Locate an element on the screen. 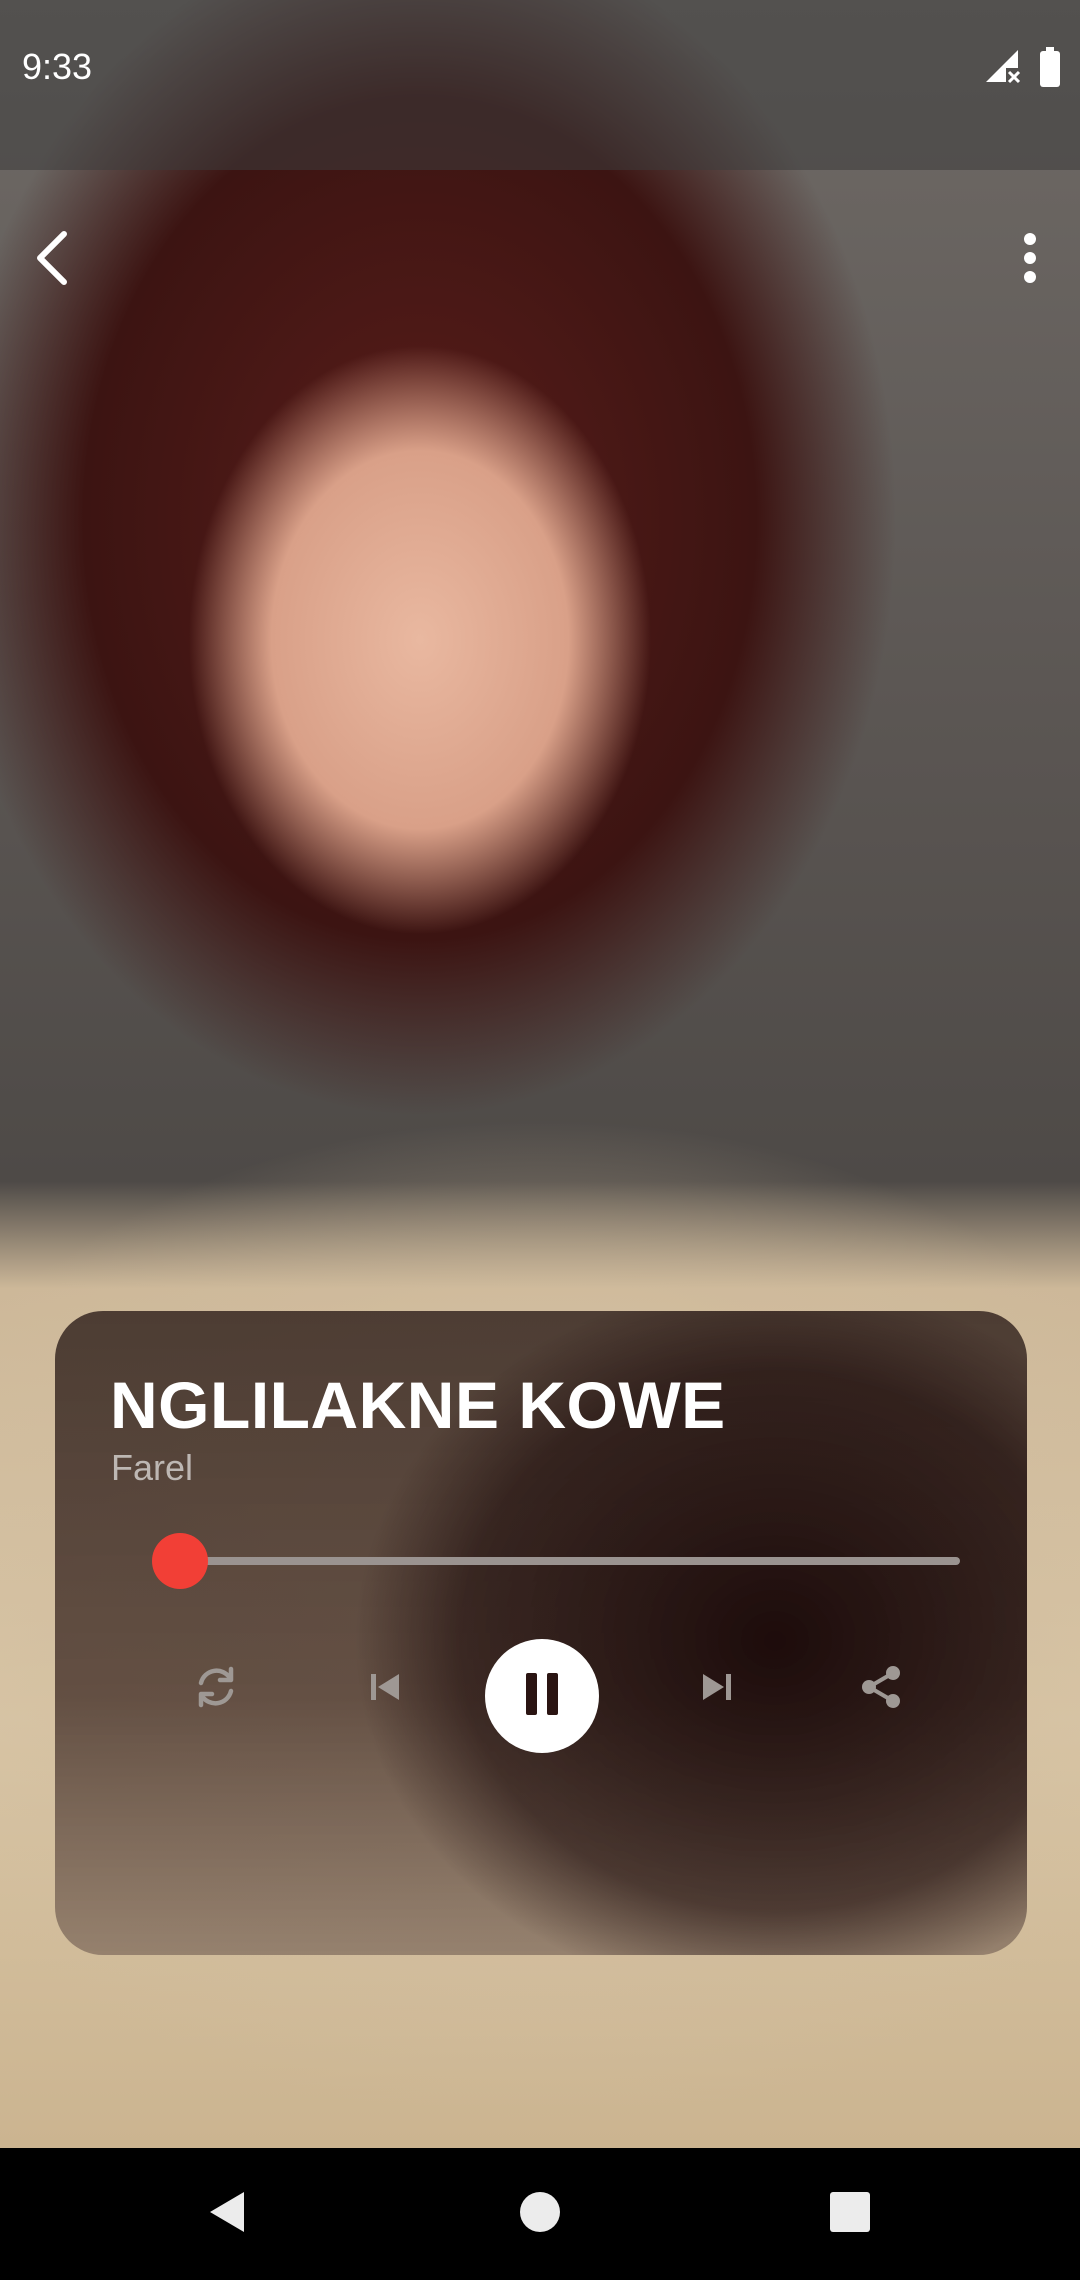  share-button is located at coordinates (881, 1689).